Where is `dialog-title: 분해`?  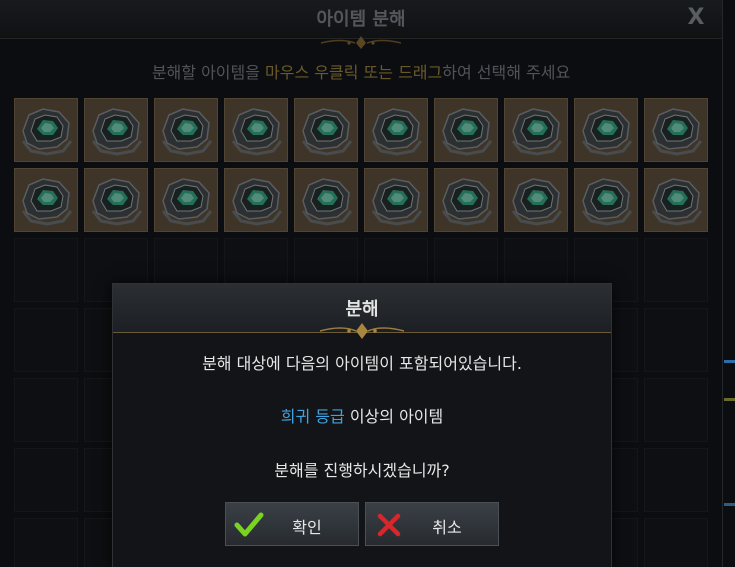
dialog-title: 분해 is located at coordinates (362, 309).